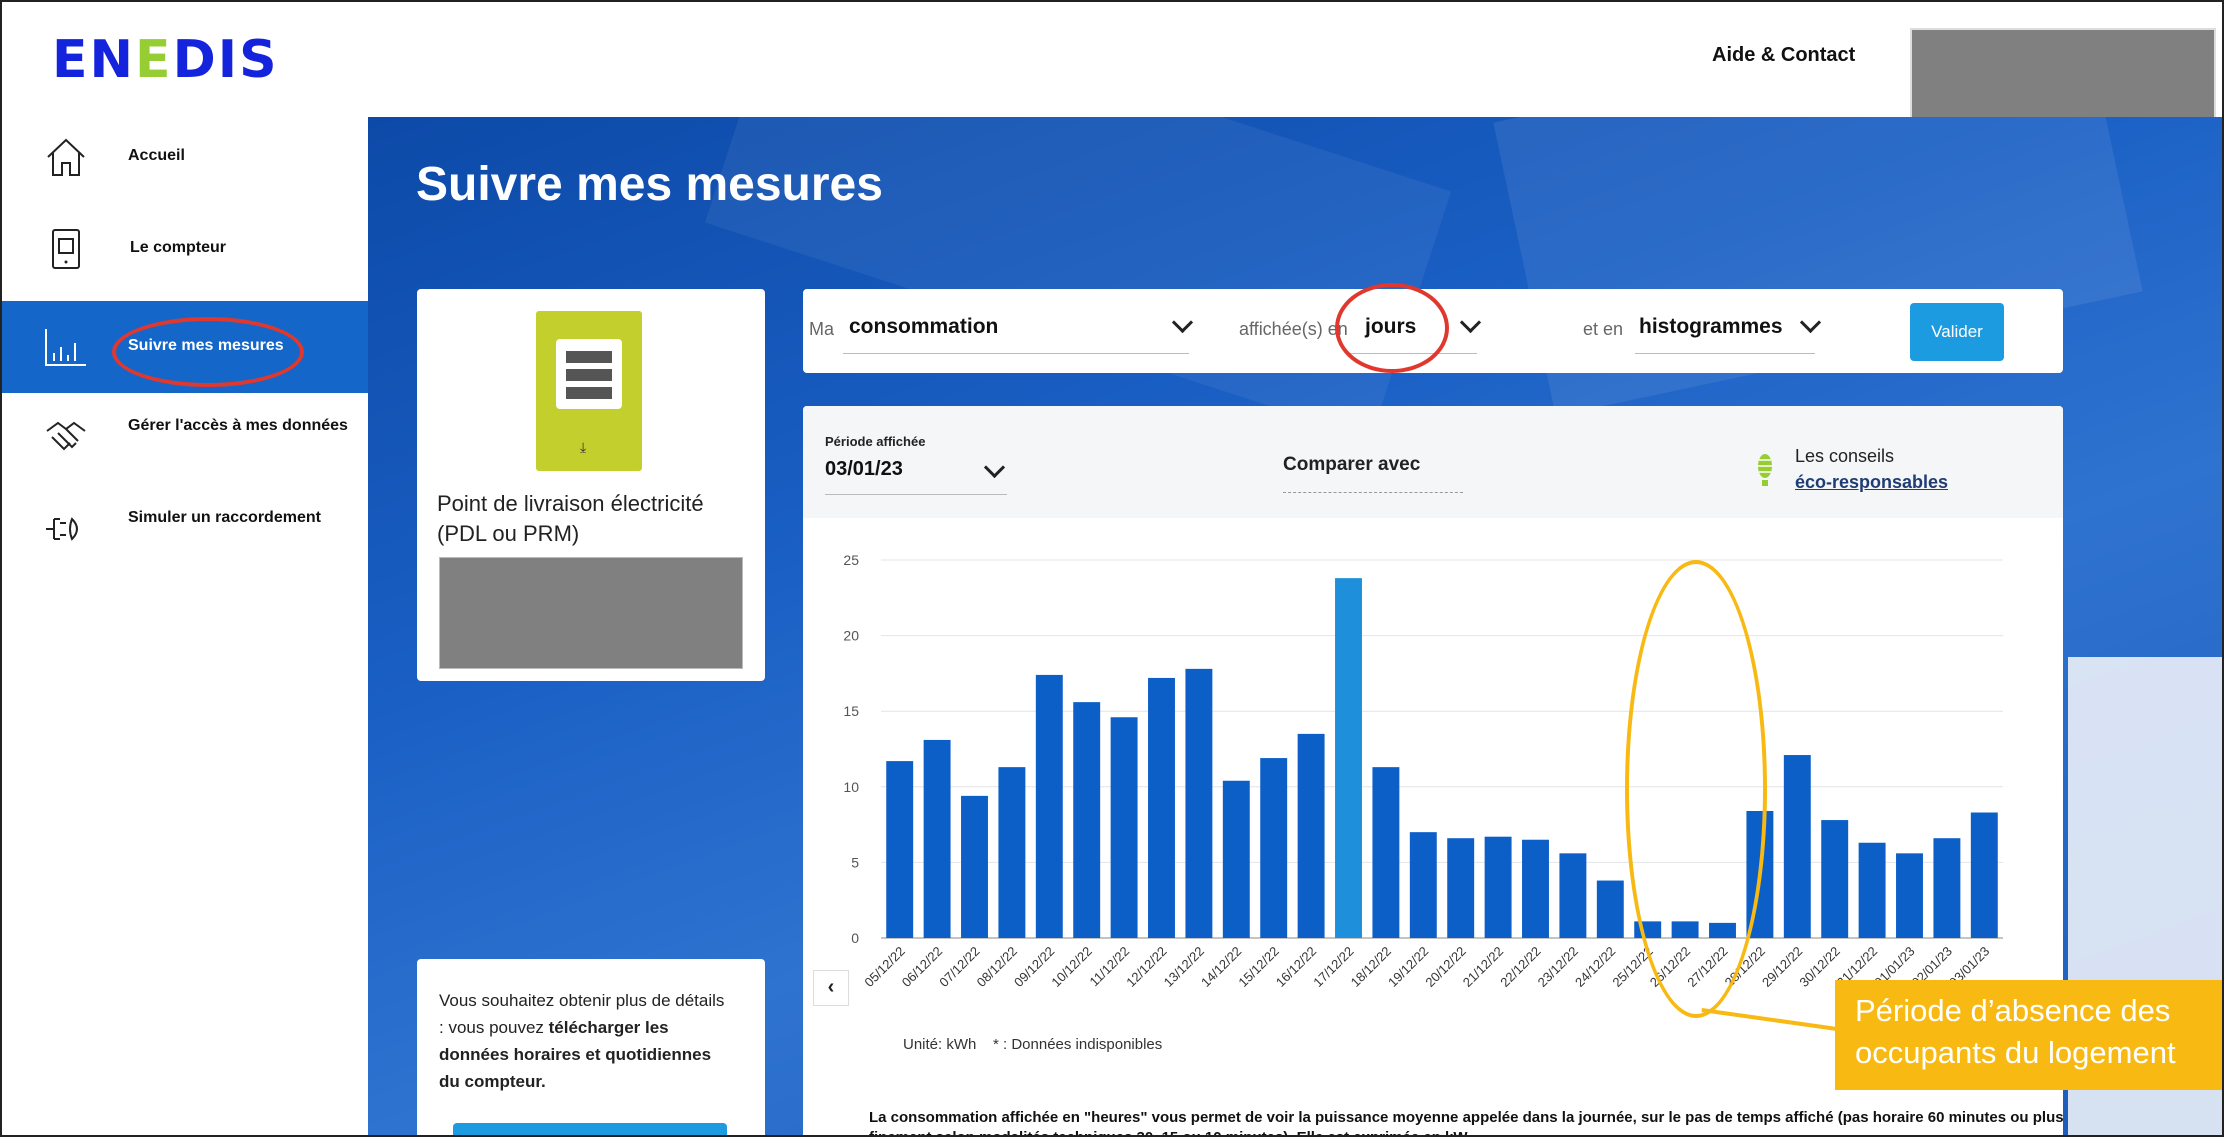  Describe the element at coordinates (591, 613) in the screenshot. I see `pdl-redacted-box` at that location.